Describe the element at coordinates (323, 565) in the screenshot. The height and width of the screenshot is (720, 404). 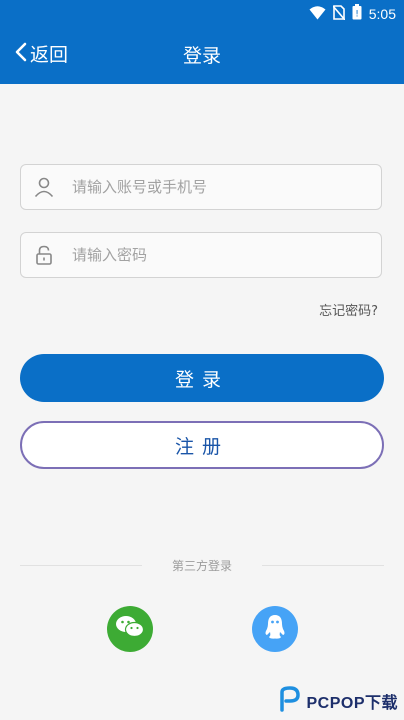
I see `divider-line-right` at that location.